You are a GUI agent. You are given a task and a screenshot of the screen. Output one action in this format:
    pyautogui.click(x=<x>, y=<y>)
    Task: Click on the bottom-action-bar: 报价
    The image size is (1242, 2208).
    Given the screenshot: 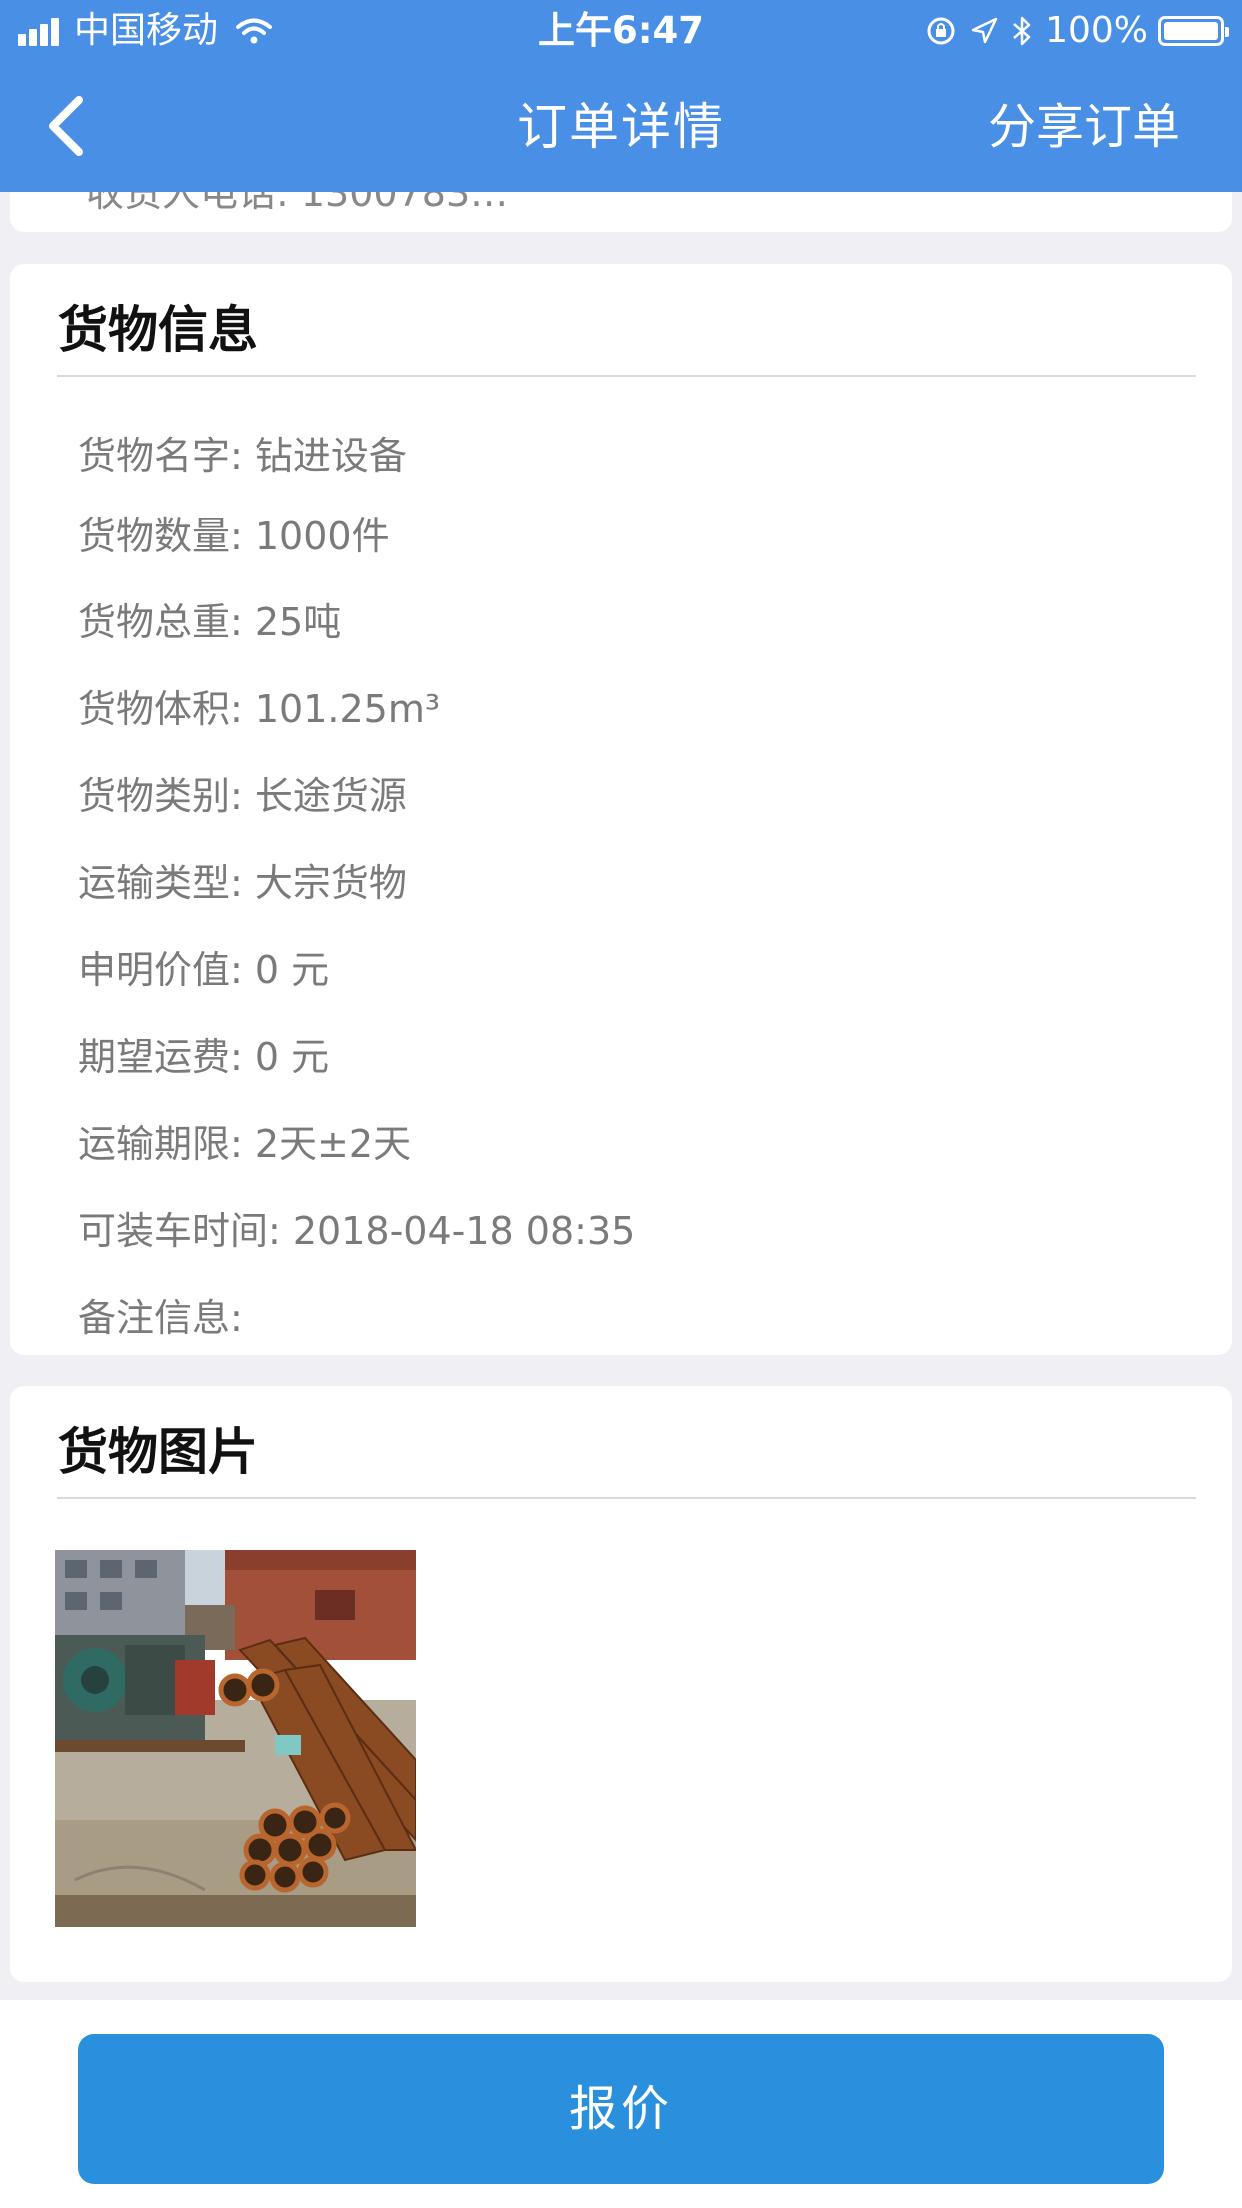 What is the action you would take?
    pyautogui.click(x=621, y=2104)
    